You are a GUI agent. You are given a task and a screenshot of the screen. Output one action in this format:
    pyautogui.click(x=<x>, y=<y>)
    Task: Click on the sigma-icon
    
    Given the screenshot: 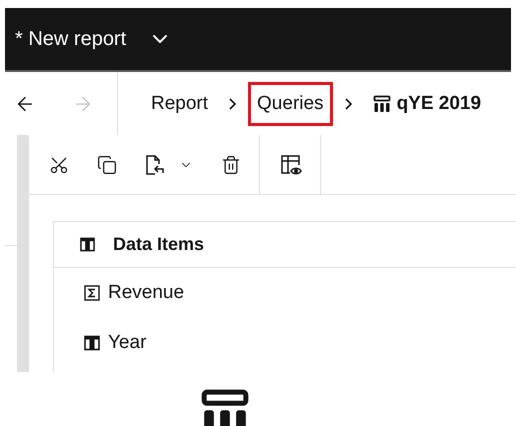 What is the action you would take?
    pyautogui.click(x=92, y=293)
    